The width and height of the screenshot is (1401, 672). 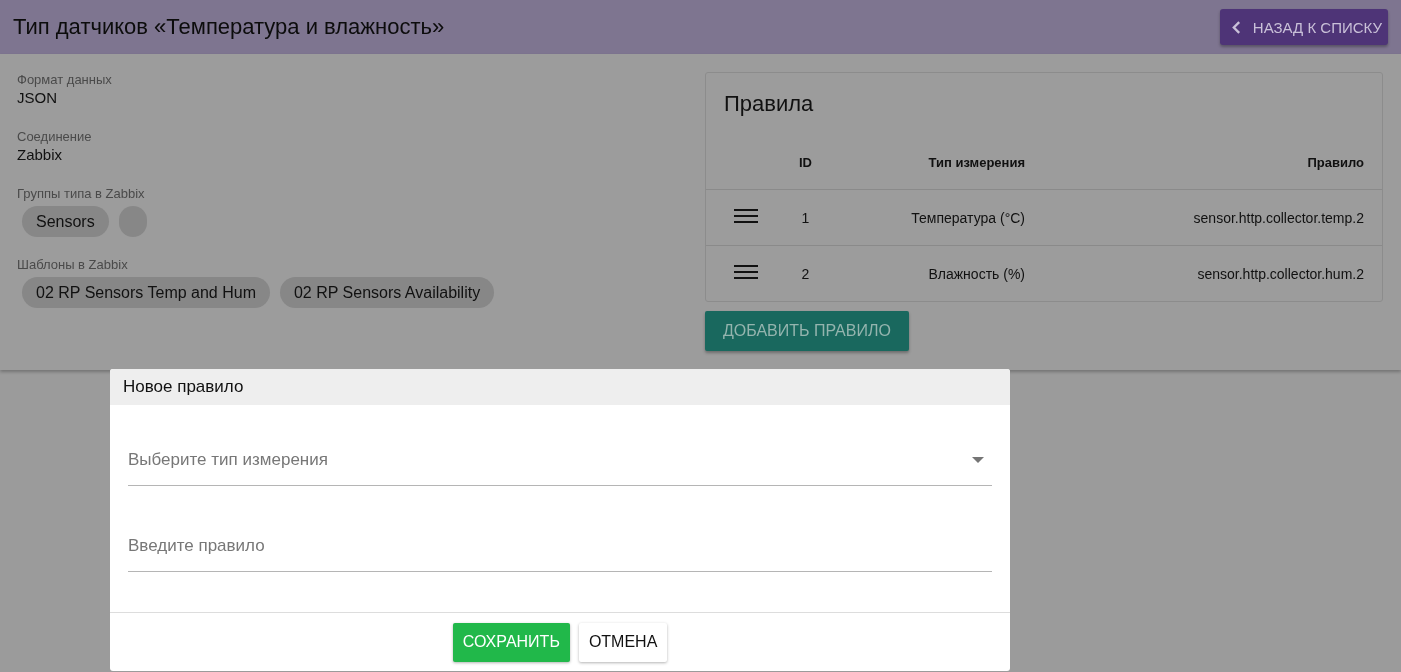 I want to click on add-rule-button: ДОБАВИТЬ ПРАВИЛО, so click(x=807, y=331).